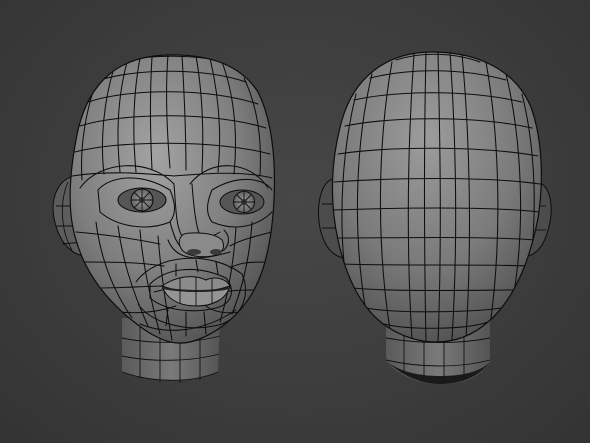  Describe the element at coordinates (242, 202) in the screenshot. I see `front-right-eye` at that location.